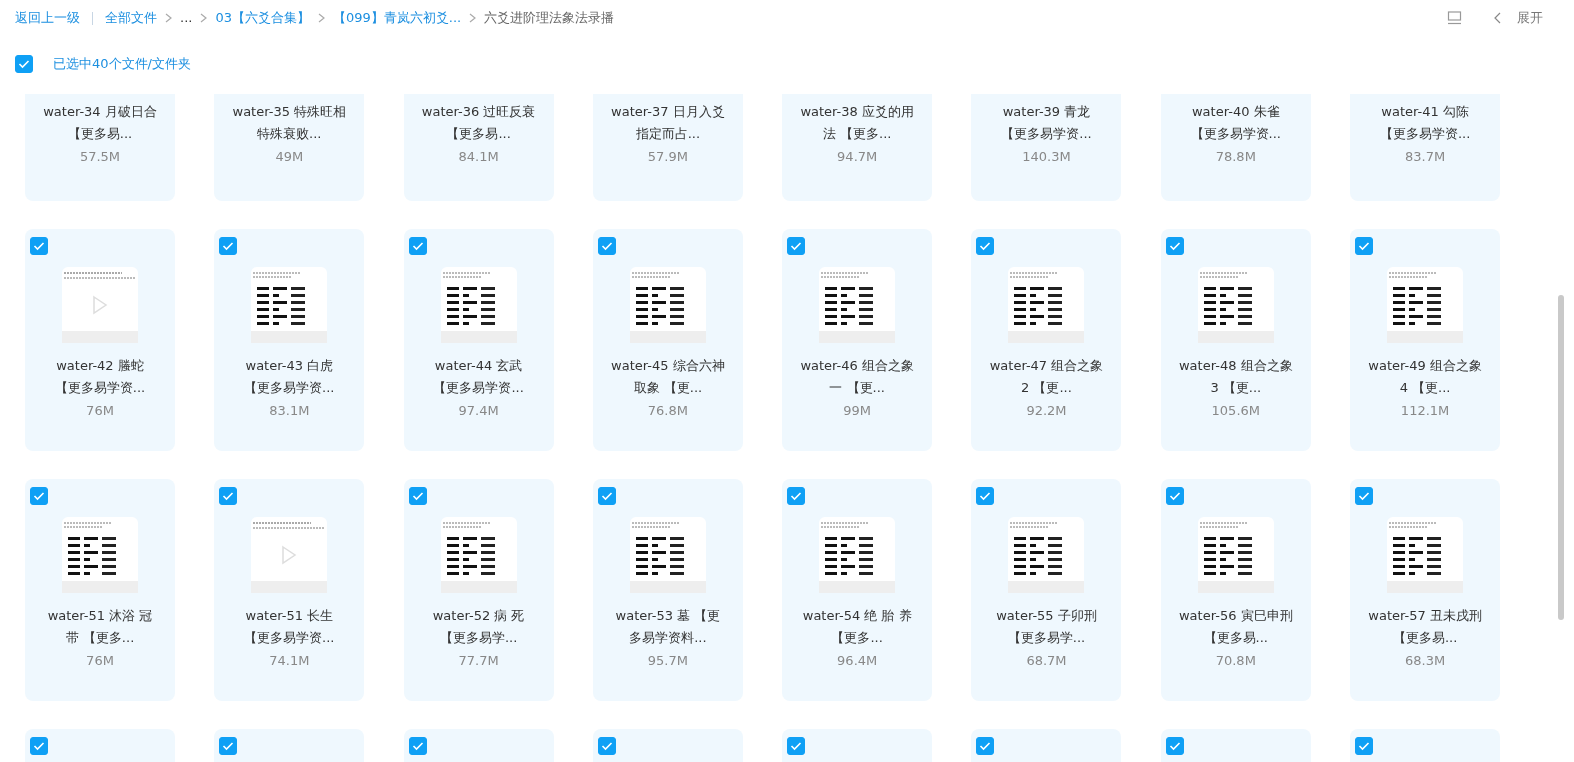  What do you see at coordinates (47, 18) in the screenshot?
I see `back-link: 返回上一级` at bounding box center [47, 18].